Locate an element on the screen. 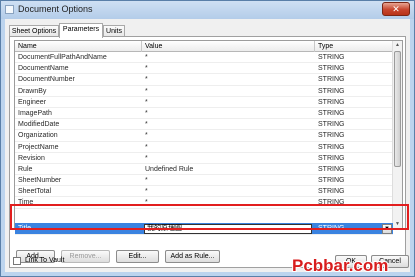 The image size is (415, 277). link-to-vault-checkbox is located at coordinates (17, 261).